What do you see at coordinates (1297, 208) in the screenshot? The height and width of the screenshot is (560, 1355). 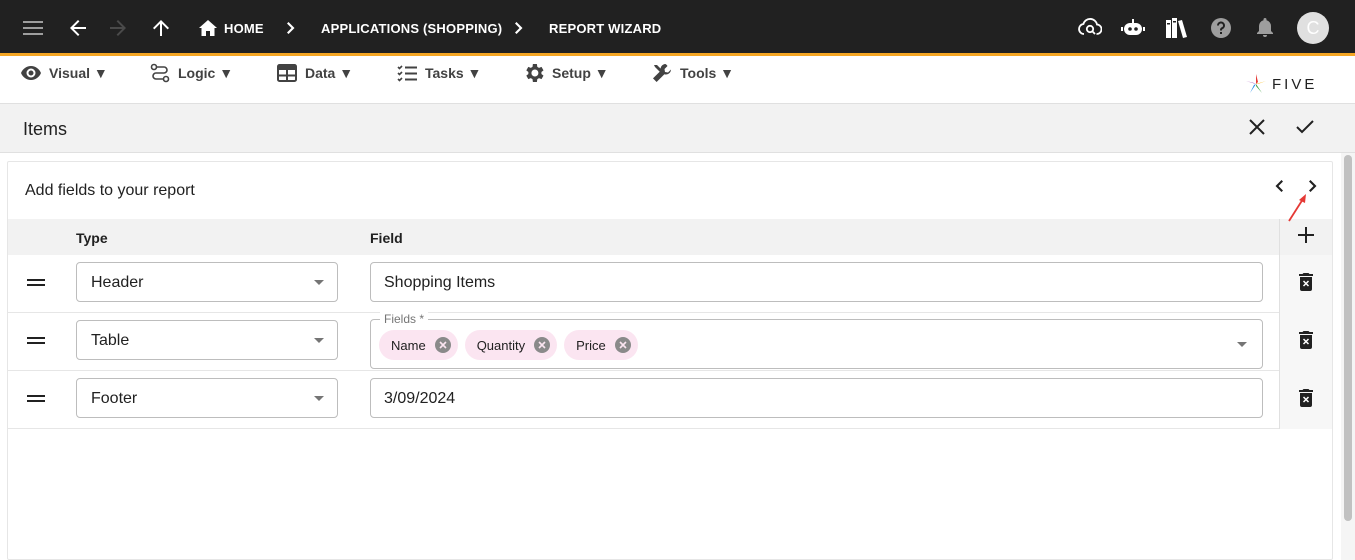 I see `annotation-arrow` at bounding box center [1297, 208].